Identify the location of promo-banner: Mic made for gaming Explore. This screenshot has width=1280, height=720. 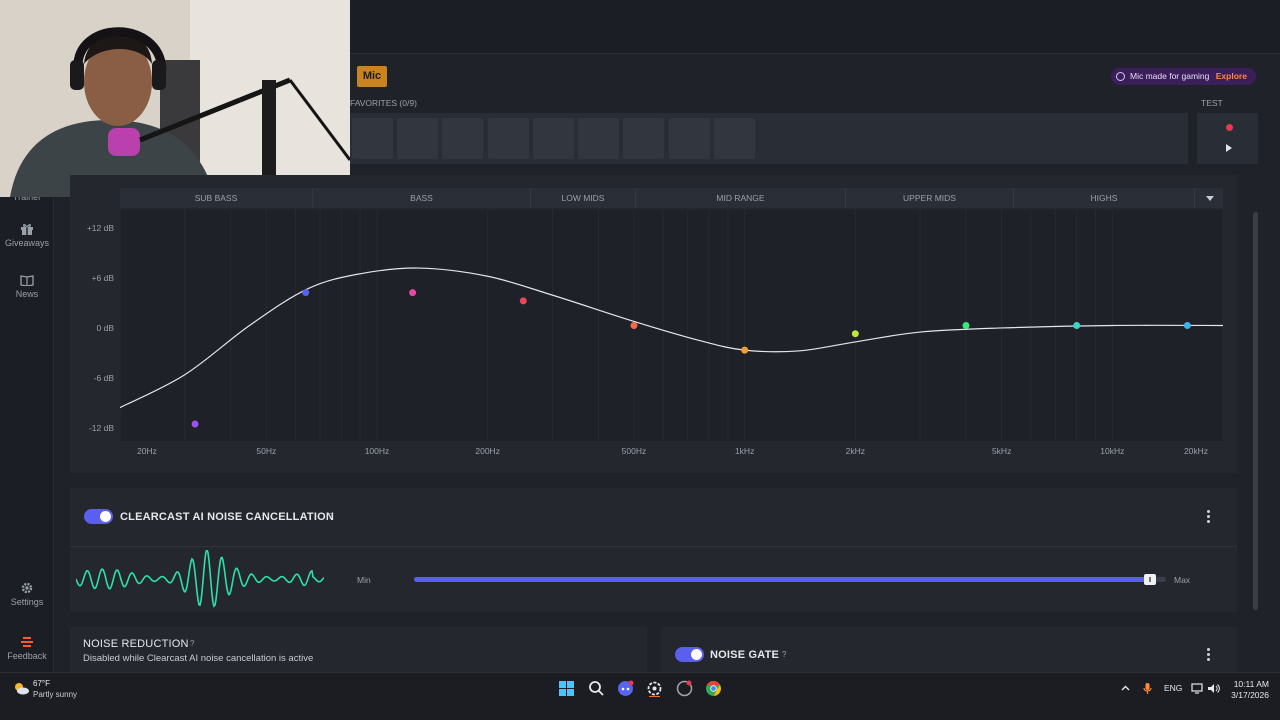
(1183, 76).